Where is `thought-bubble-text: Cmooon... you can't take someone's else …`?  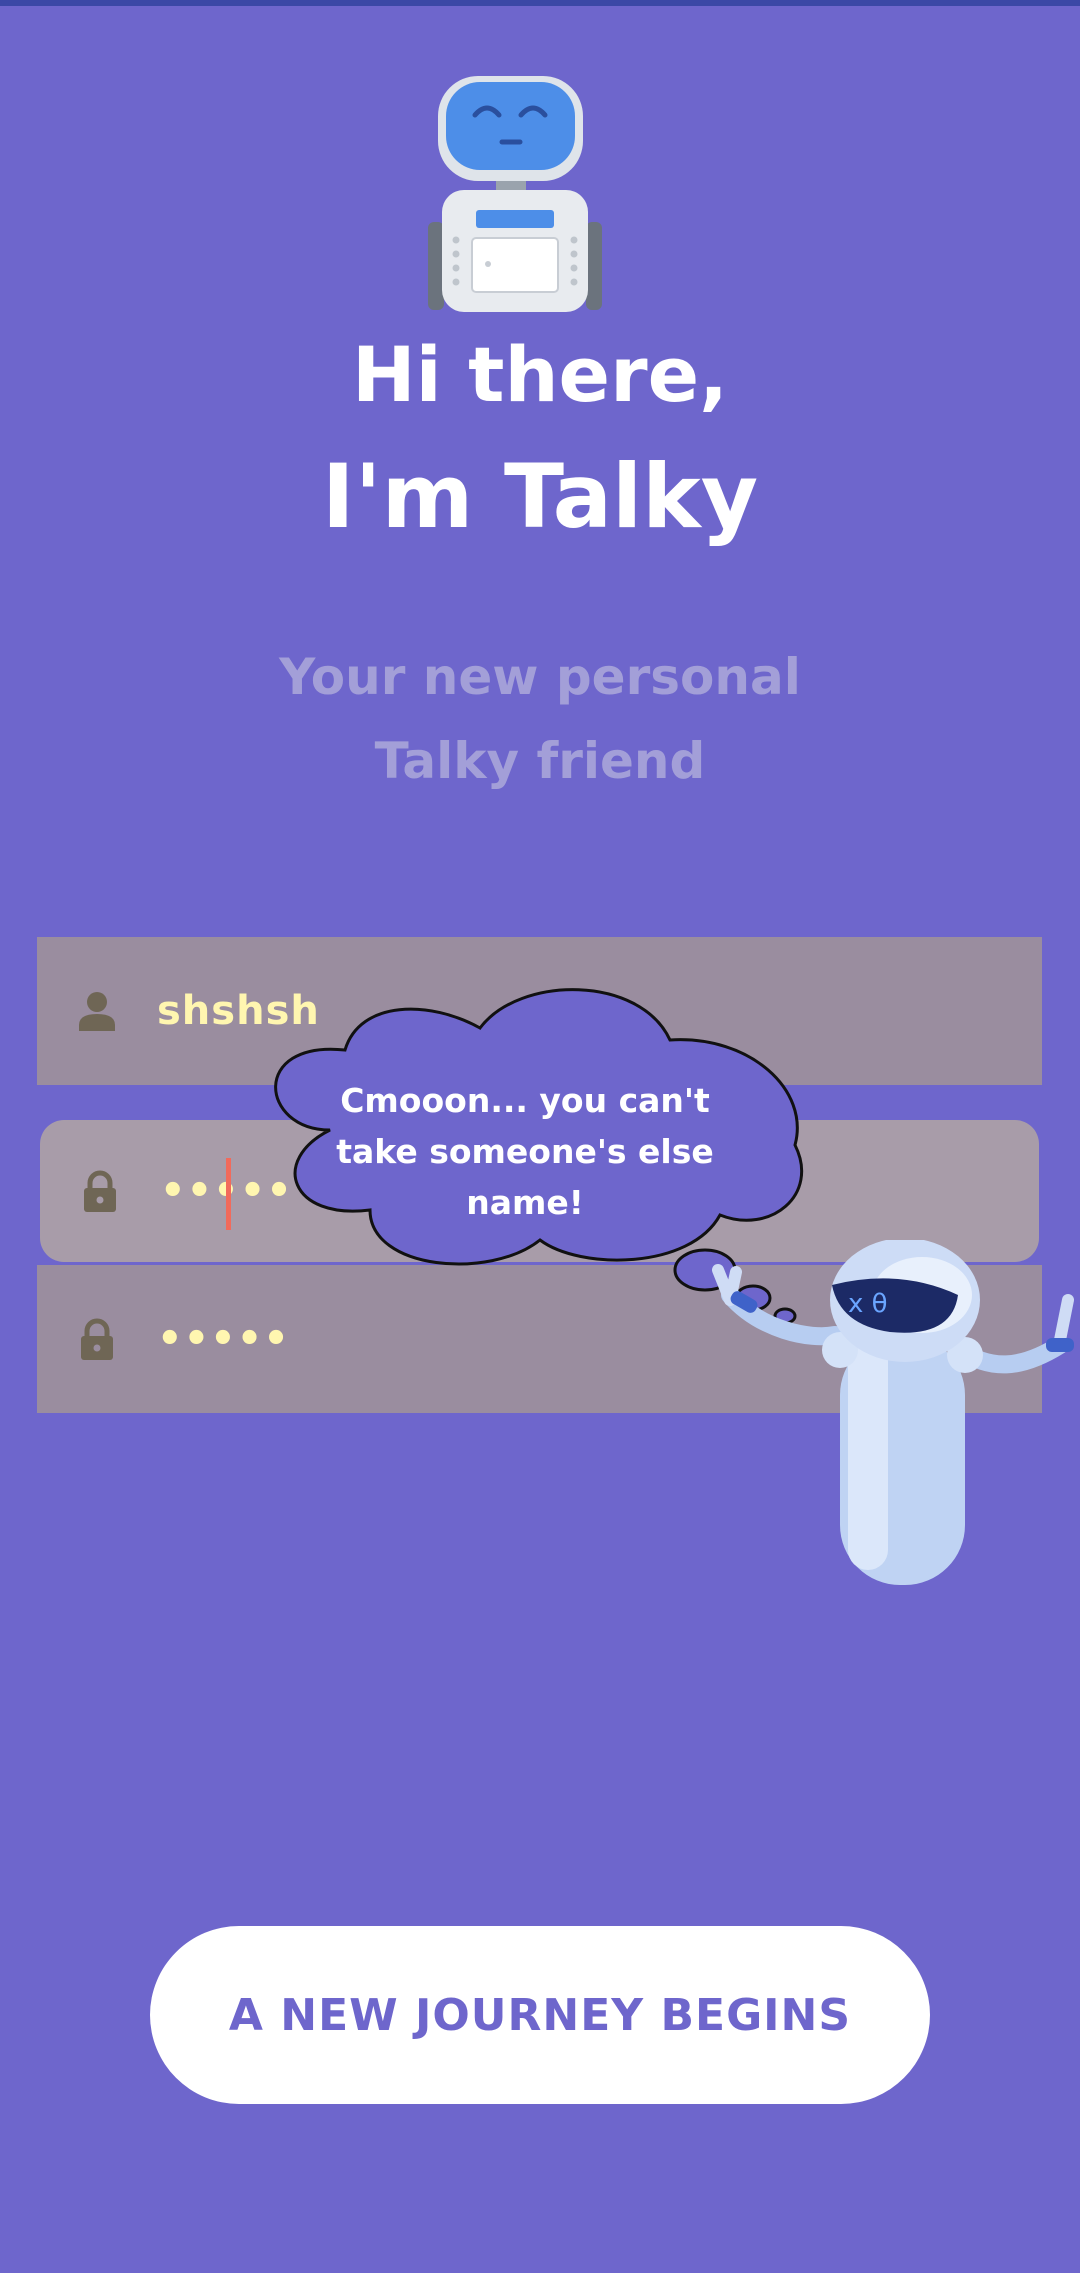 thought-bubble-text: Cmooon... you can't take someone's else … is located at coordinates (525, 1151).